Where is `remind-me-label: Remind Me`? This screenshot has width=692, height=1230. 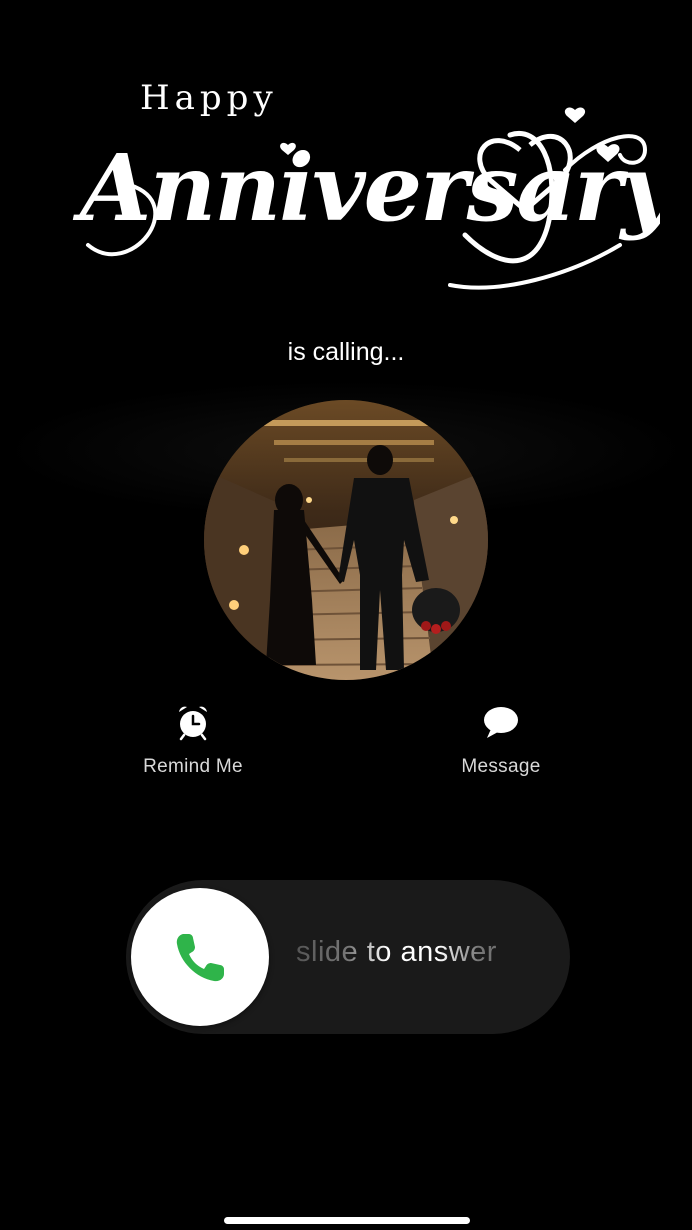 remind-me-label: Remind Me is located at coordinates (193, 766).